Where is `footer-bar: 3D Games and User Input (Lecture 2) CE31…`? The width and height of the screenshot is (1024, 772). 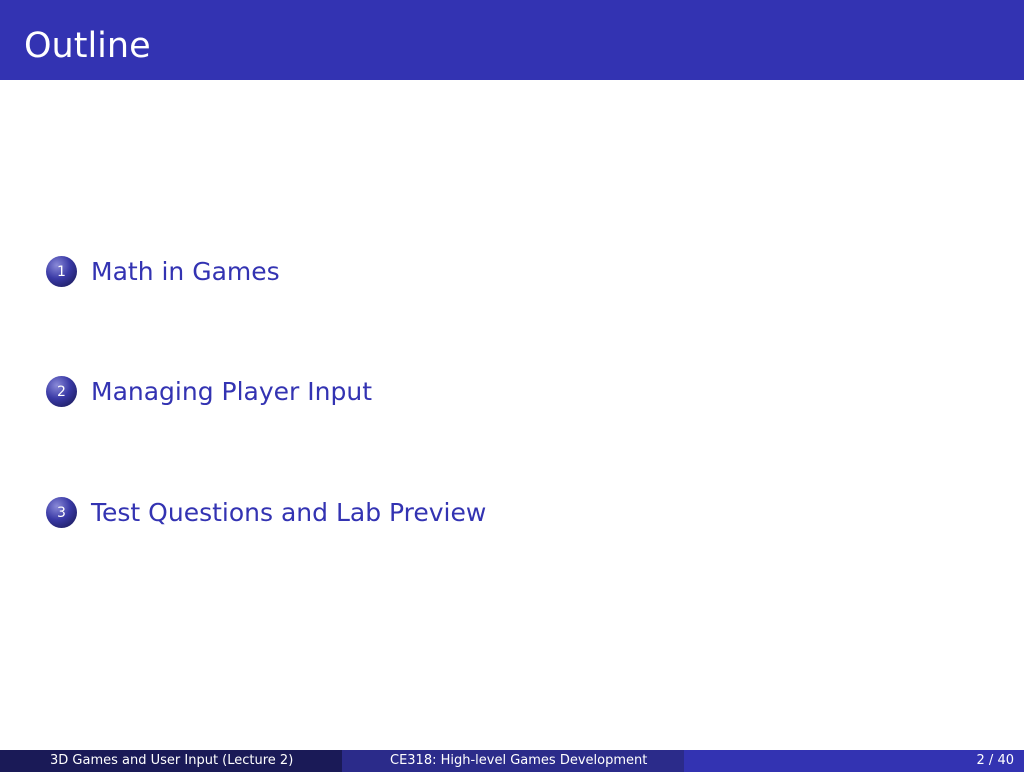
footer-bar: 3D Games and User Input (Lecture 2) CE31… is located at coordinates (512, 761).